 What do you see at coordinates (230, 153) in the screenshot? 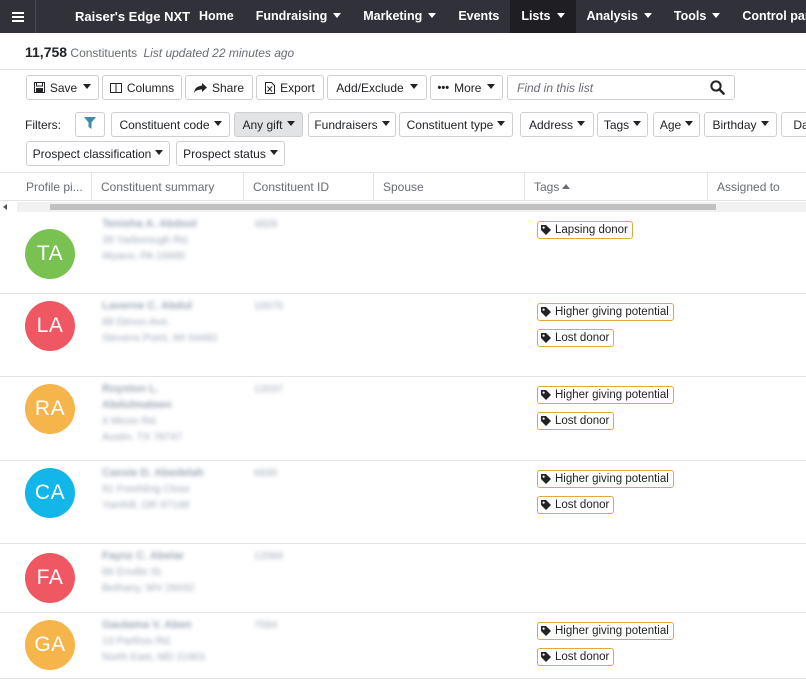
I see `filter-prospect-status-button: Prospect status` at bounding box center [230, 153].